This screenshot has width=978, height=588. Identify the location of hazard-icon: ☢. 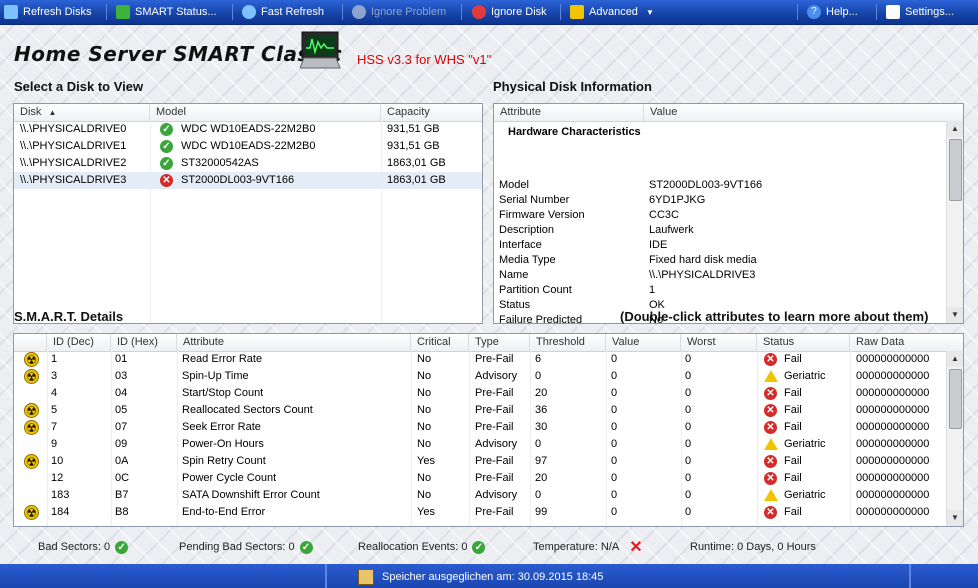
(31, 512).